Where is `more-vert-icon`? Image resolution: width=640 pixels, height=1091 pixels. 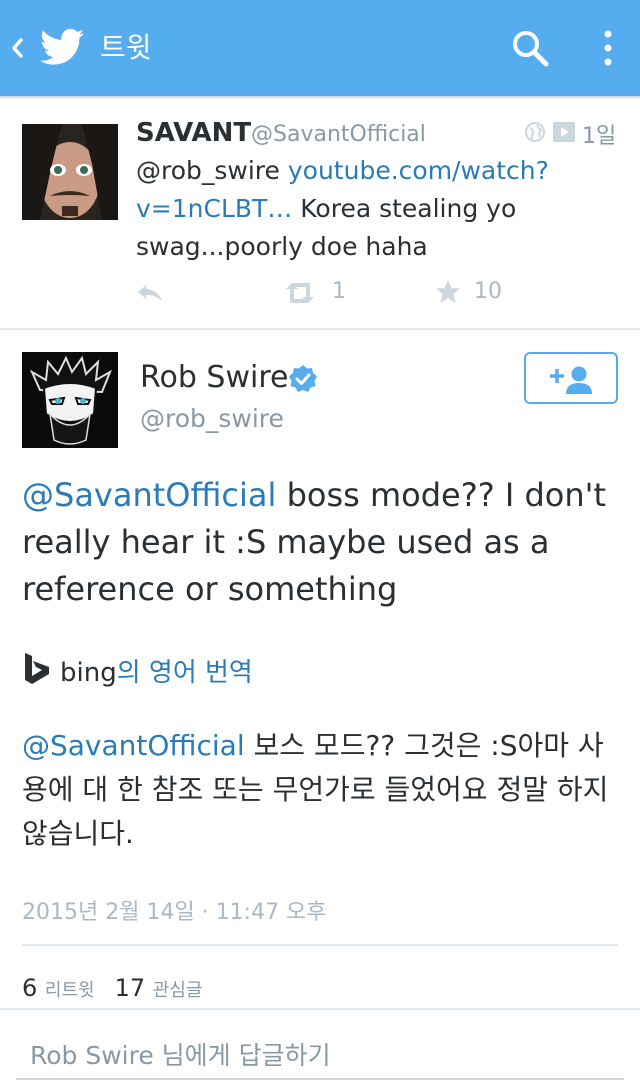 more-vert-icon is located at coordinates (608, 48).